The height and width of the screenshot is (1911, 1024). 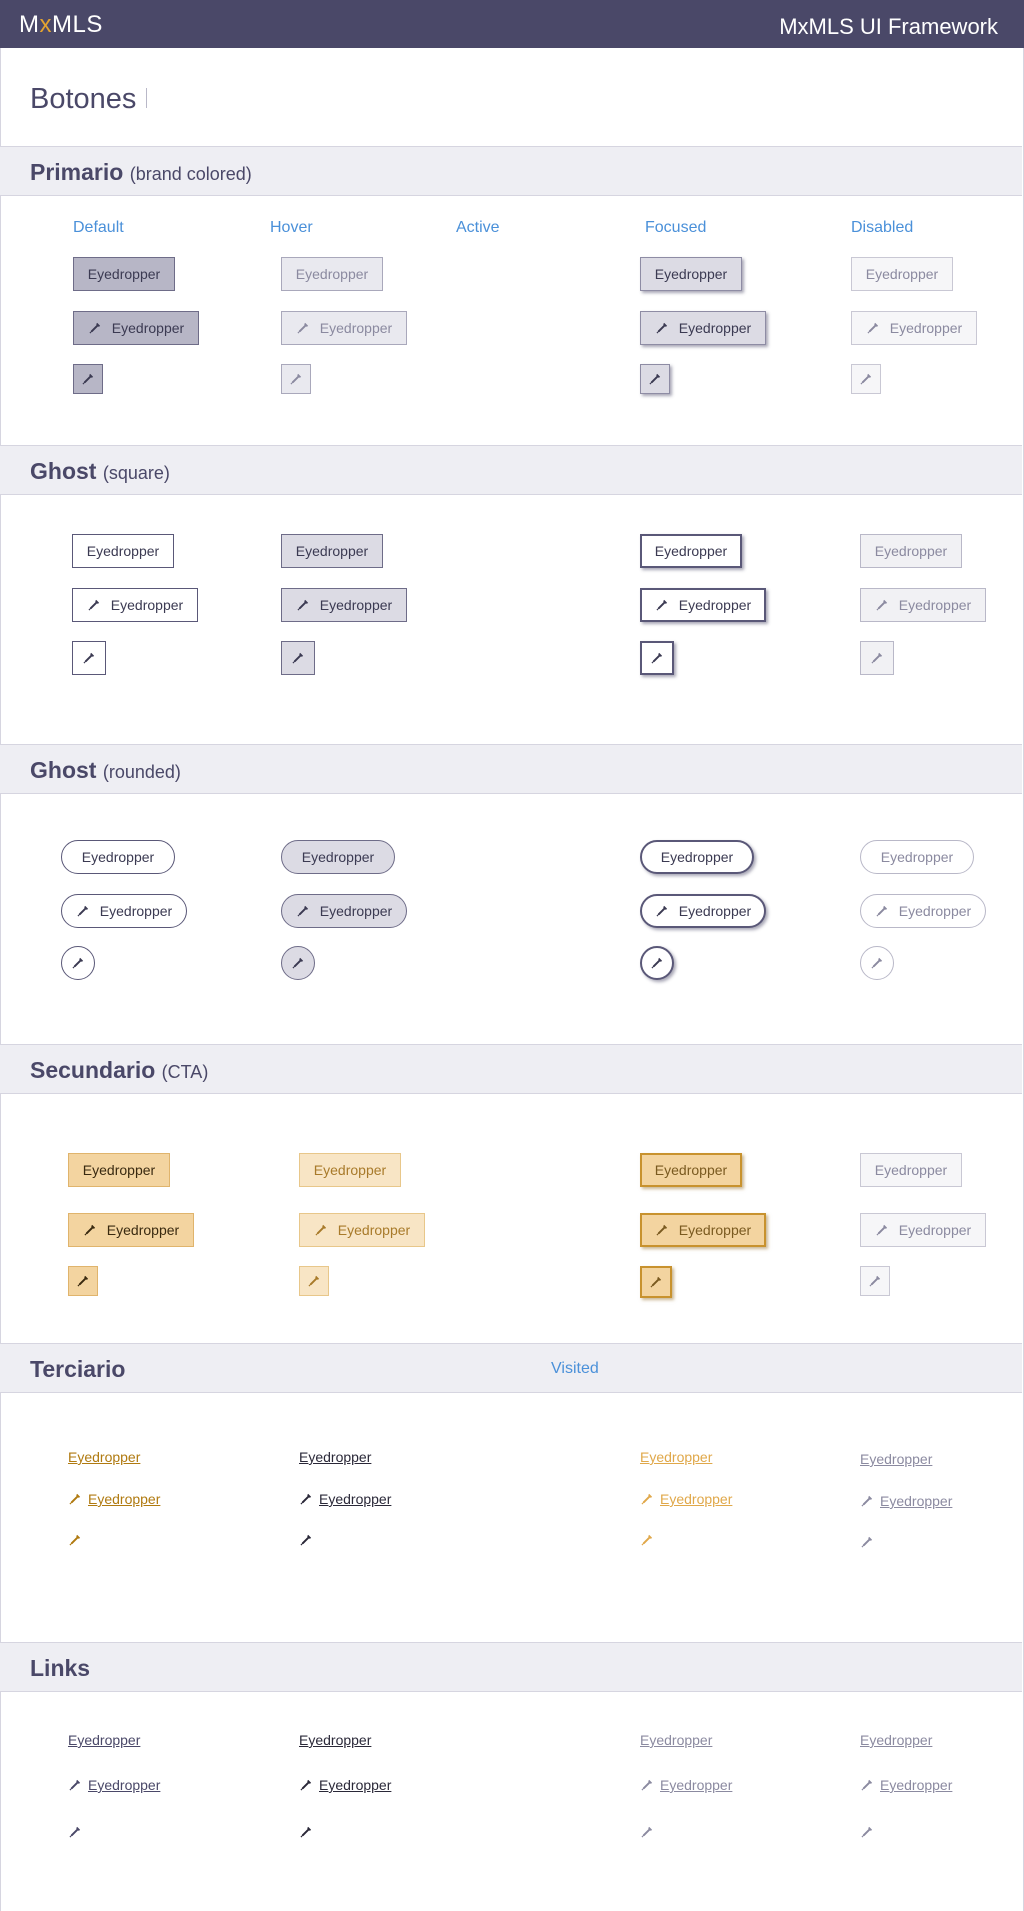 I want to click on icon-only-link-default, so click(x=75, y=1832).